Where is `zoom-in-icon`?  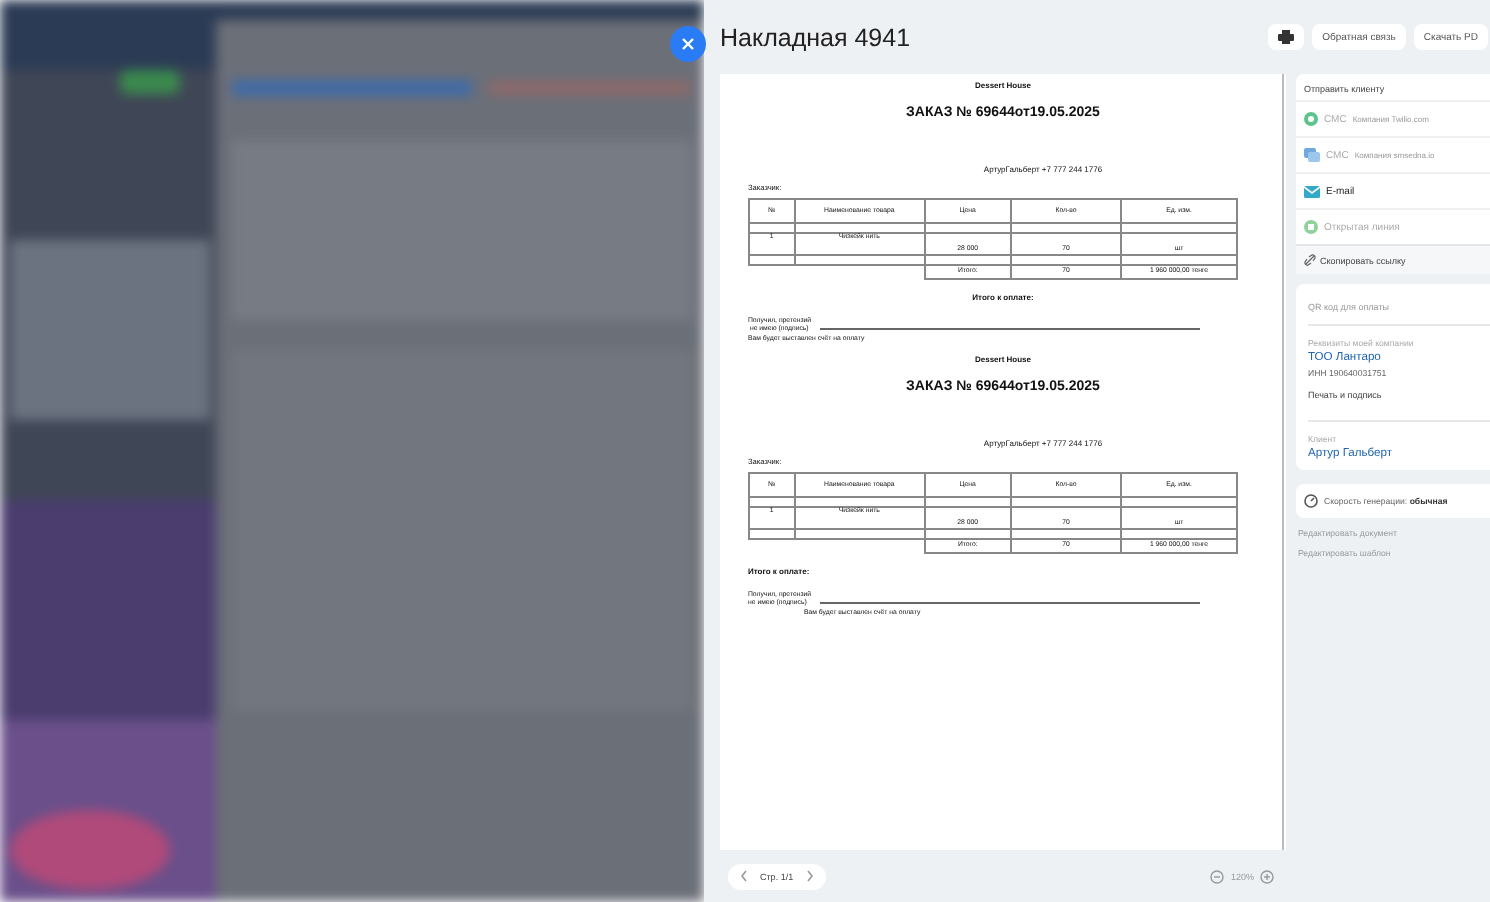
zoom-in-icon is located at coordinates (1267, 876).